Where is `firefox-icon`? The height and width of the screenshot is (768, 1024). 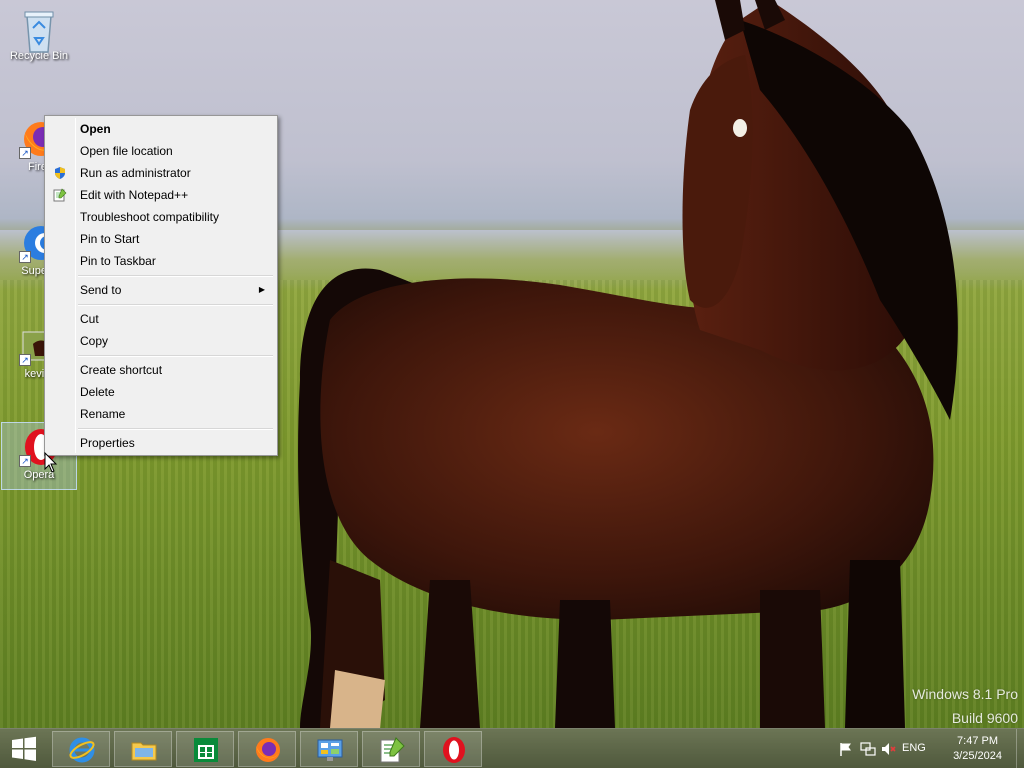
firefox-icon is located at coordinates (268, 750).